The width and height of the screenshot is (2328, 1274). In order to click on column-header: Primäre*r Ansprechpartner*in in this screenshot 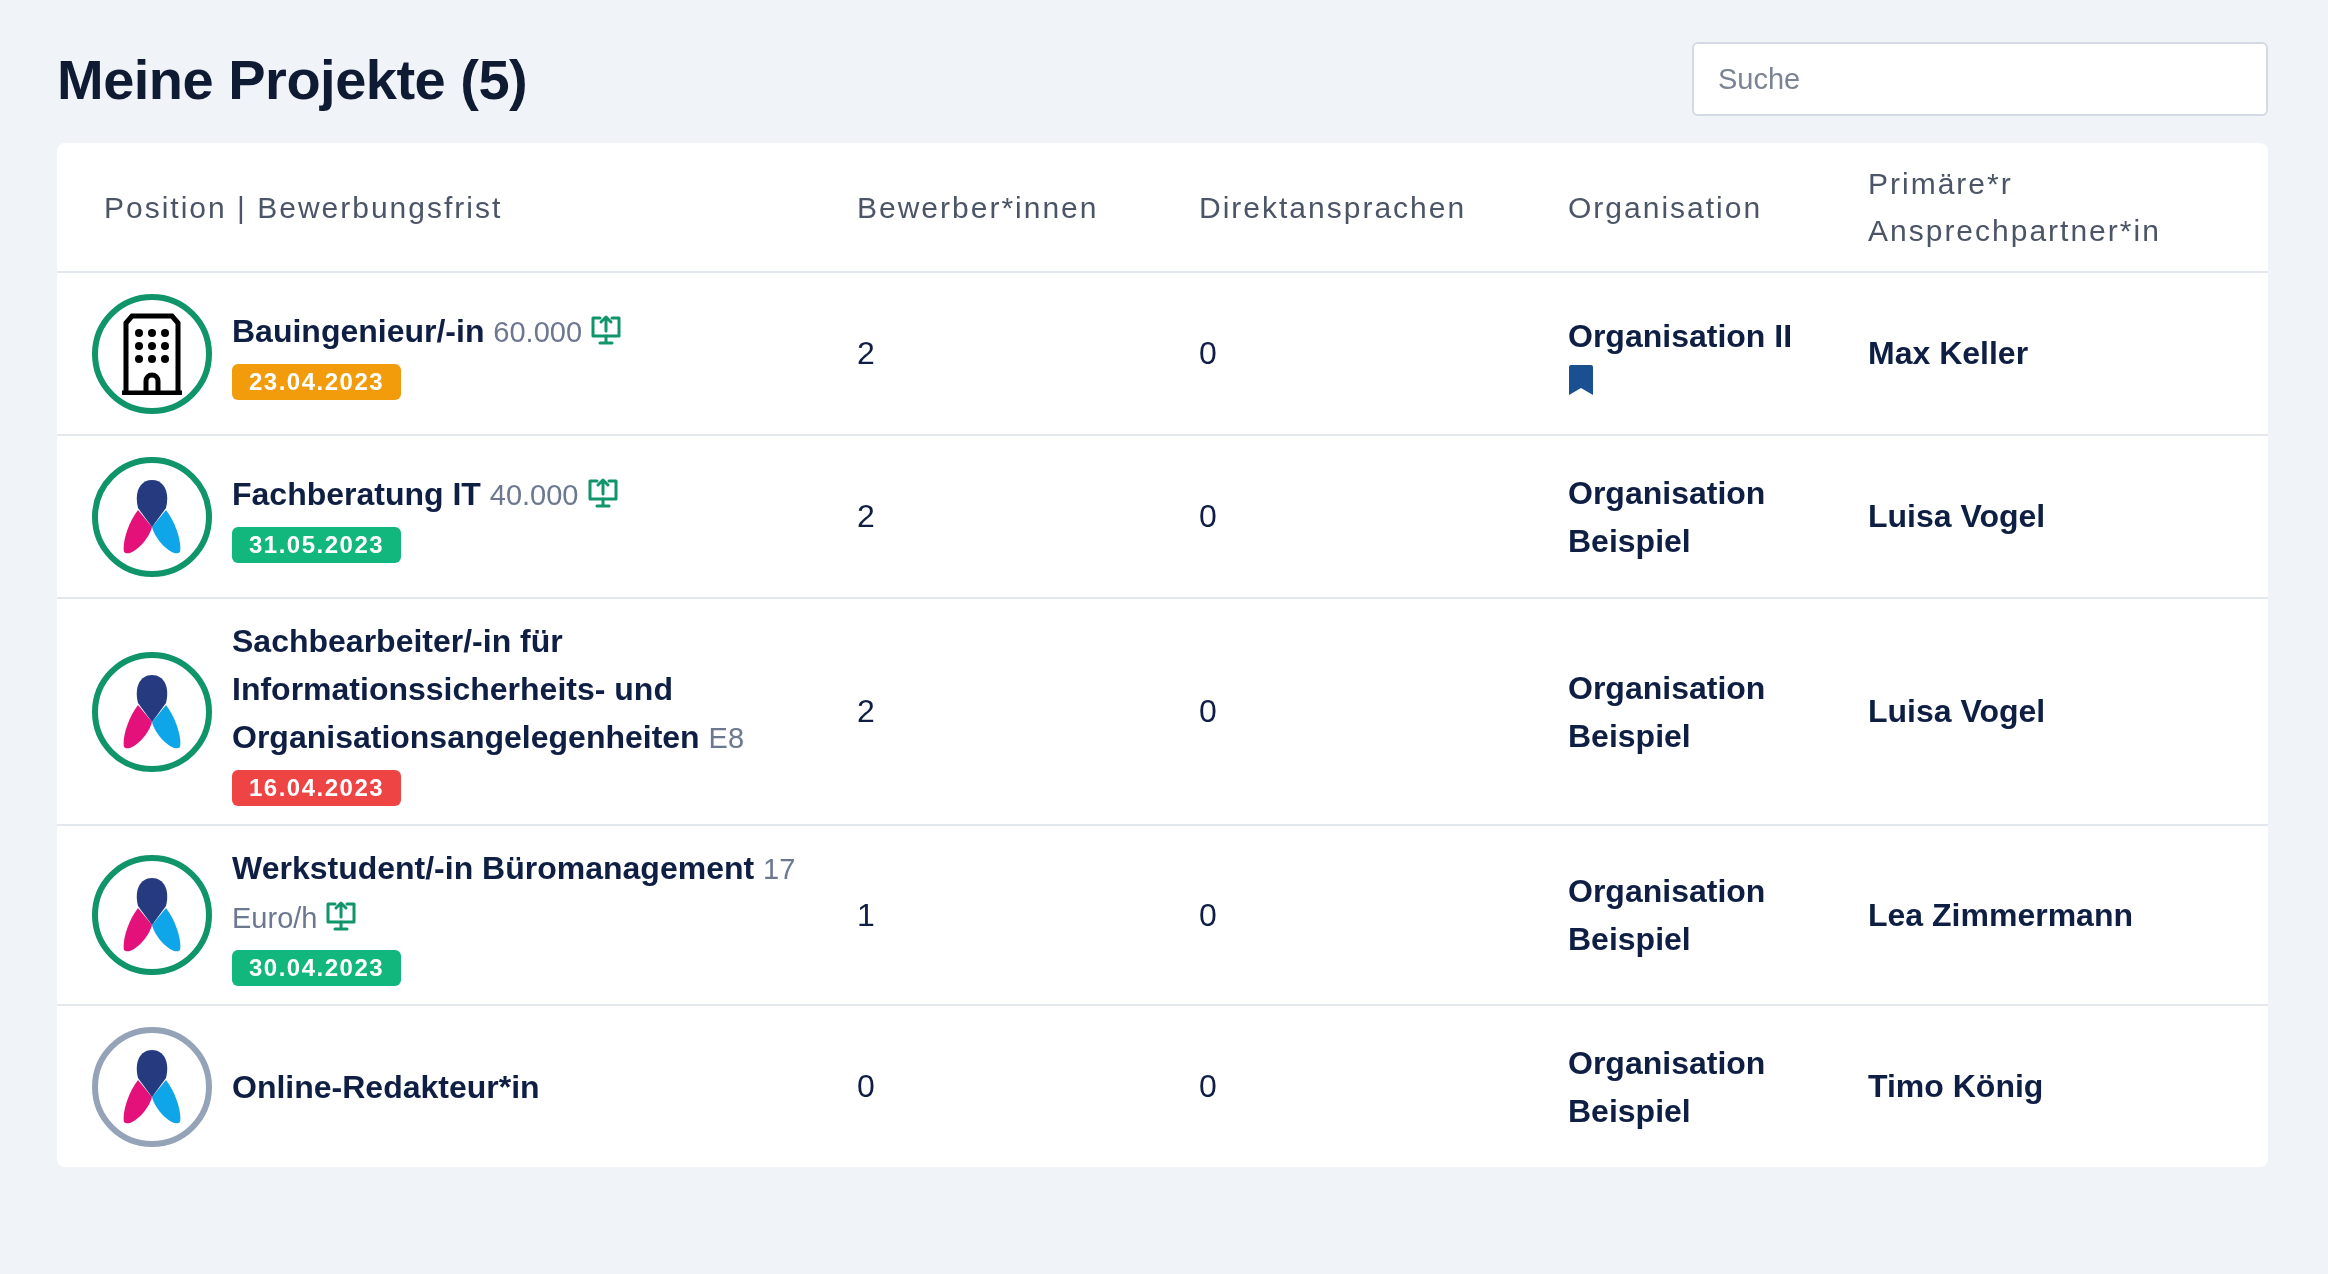, I will do `click(2044, 207)`.